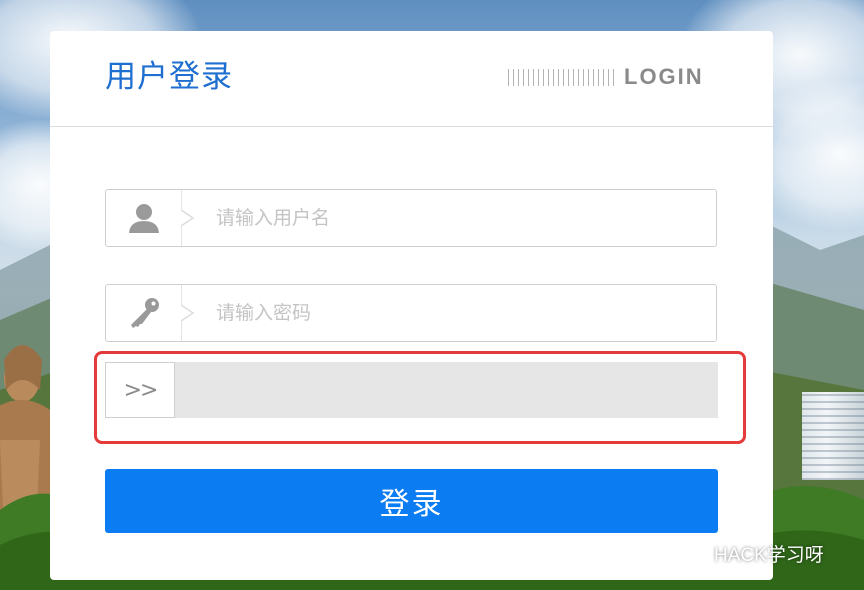  Describe the element at coordinates (143, 218) in the screenshot. I see `user-icon` at that location.